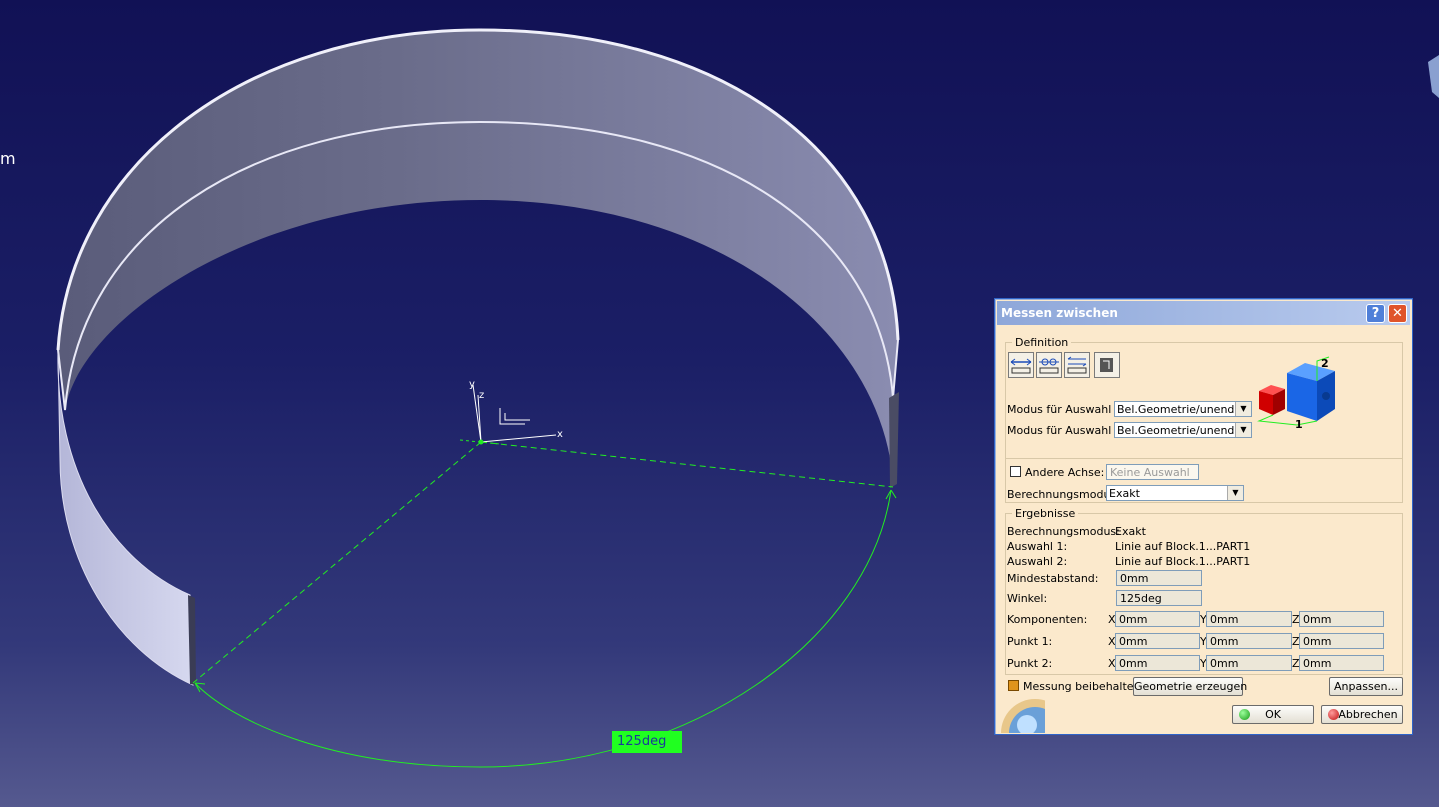 This screenshot has width=1439, height=807. What do you see at coordinates (1203, 313) in the screenshot?
I see `dialog-titlebar: Messen zwischen ? ✕` at bounding box center [1203, 313].